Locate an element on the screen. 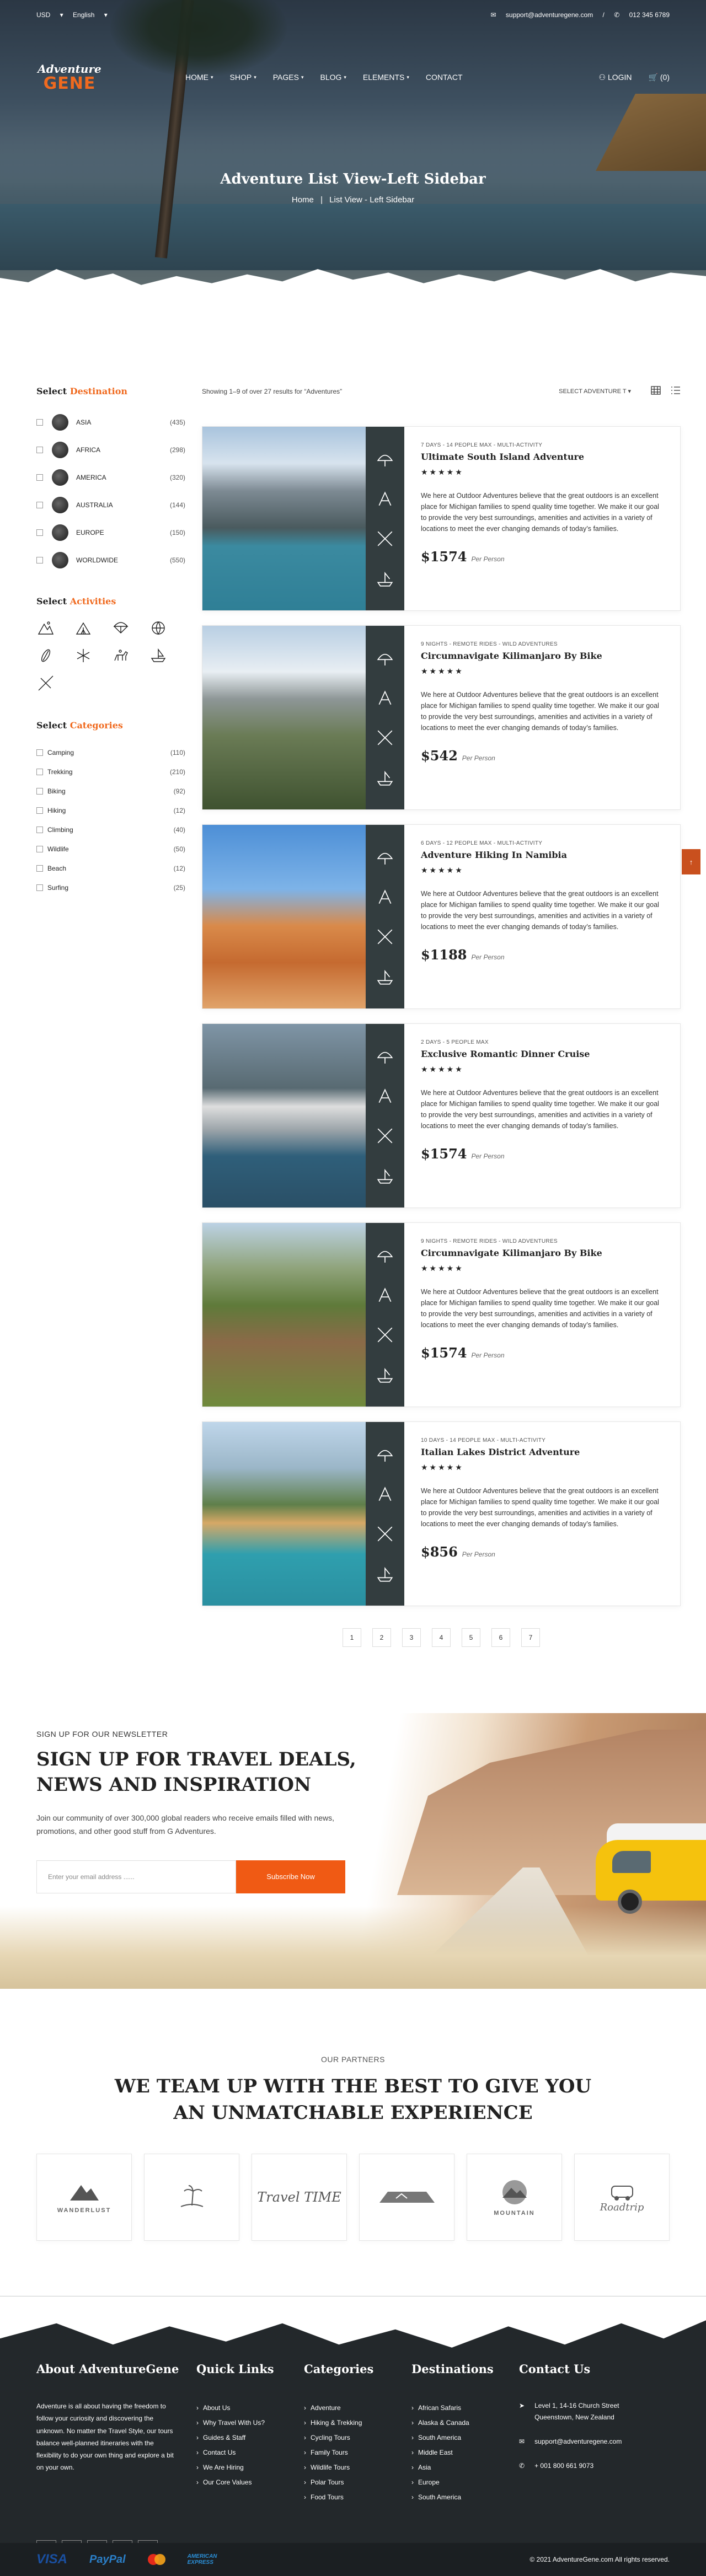 The image size is (706, 2576). kayak-icon is located at coordinates (45, 683).